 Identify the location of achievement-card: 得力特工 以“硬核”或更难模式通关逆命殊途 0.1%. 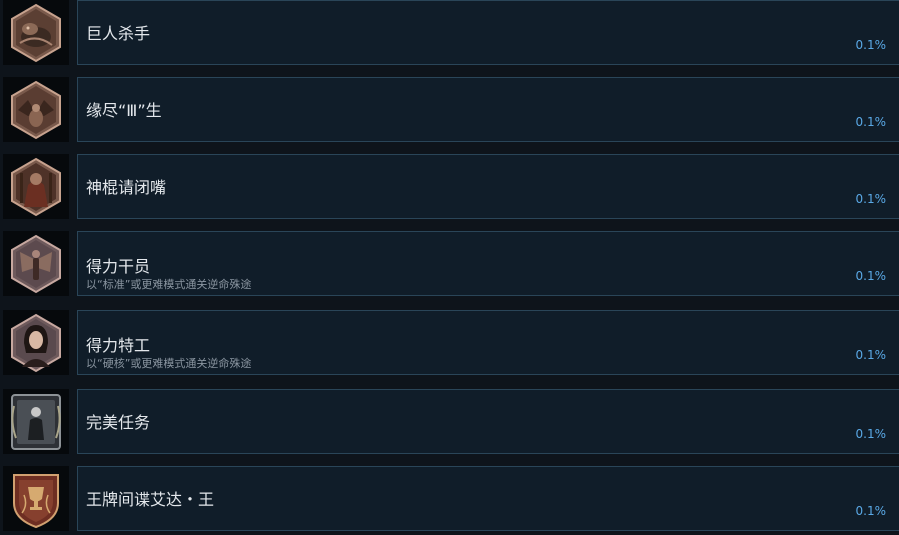
(488, 342).